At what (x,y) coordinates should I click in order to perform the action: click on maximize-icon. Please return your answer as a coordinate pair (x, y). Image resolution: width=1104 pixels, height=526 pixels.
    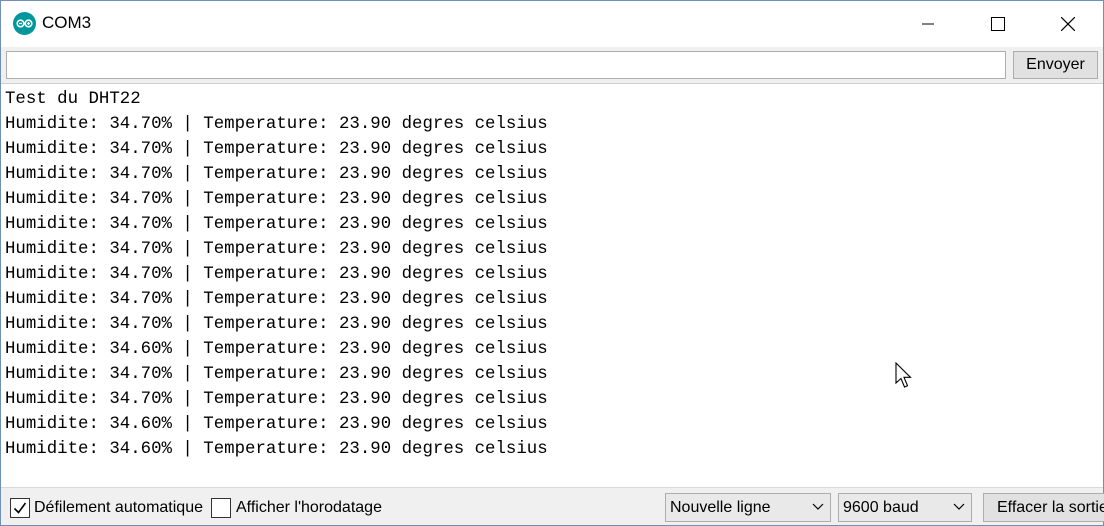
    Looking at the image, I should click on (998, 24).